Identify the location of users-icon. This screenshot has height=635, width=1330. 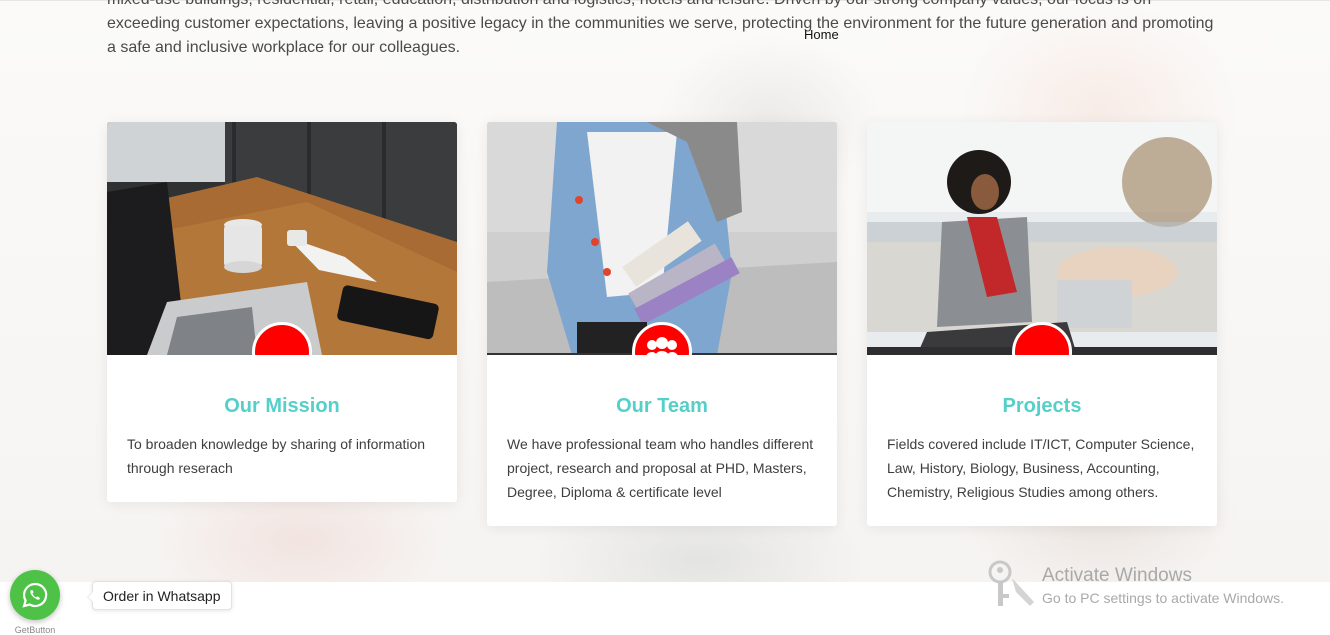
(662, 346).